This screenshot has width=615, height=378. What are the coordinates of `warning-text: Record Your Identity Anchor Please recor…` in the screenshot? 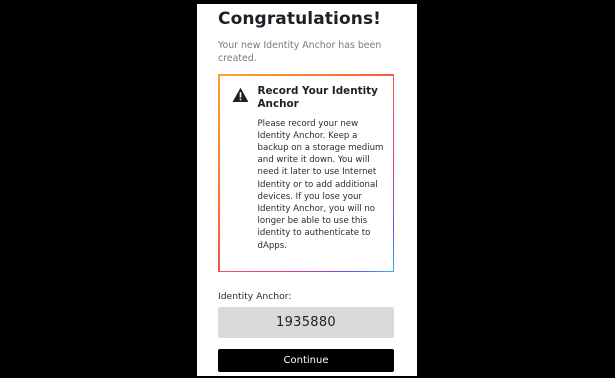 It's located at (321, 178).